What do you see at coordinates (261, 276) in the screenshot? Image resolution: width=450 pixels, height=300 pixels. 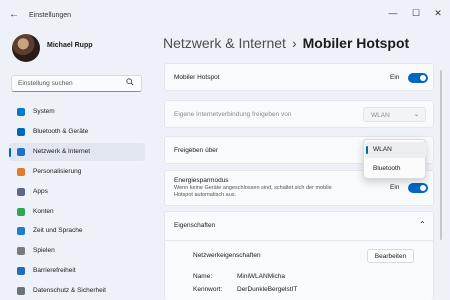 I see `field-name-value: MiniWLANMicha` at bounding box center [261, 276].